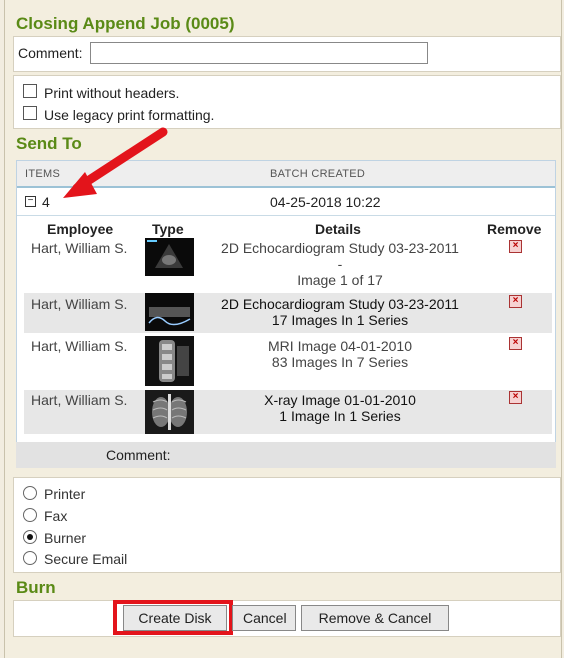 Image resolution: width=564 pixels, height=658 pixels. I want to click on secure-email-label: Secure Email, so click(86, 559).